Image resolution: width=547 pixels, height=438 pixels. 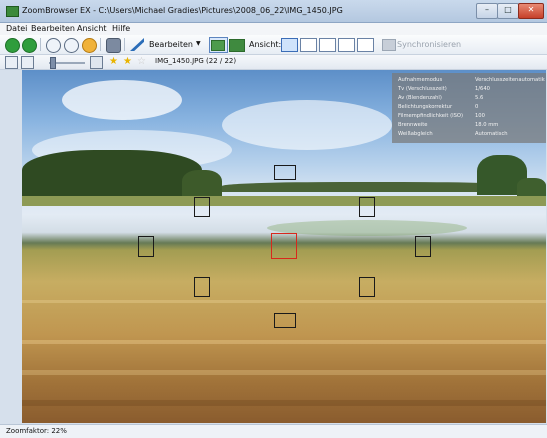 I want to click on maximize-icon: □, so click(x=508, y=9).